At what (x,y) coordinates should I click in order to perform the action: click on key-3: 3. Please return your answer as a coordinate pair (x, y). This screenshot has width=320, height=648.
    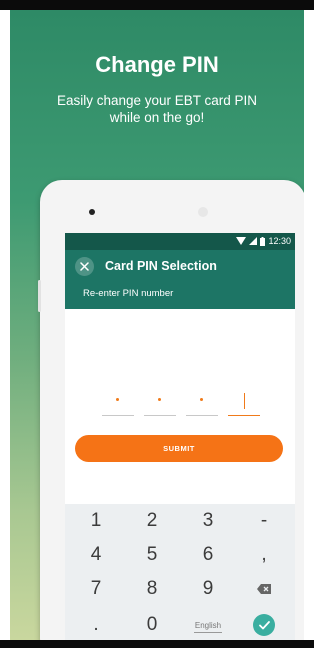
    Looking at the image, I should click on (208, 521).